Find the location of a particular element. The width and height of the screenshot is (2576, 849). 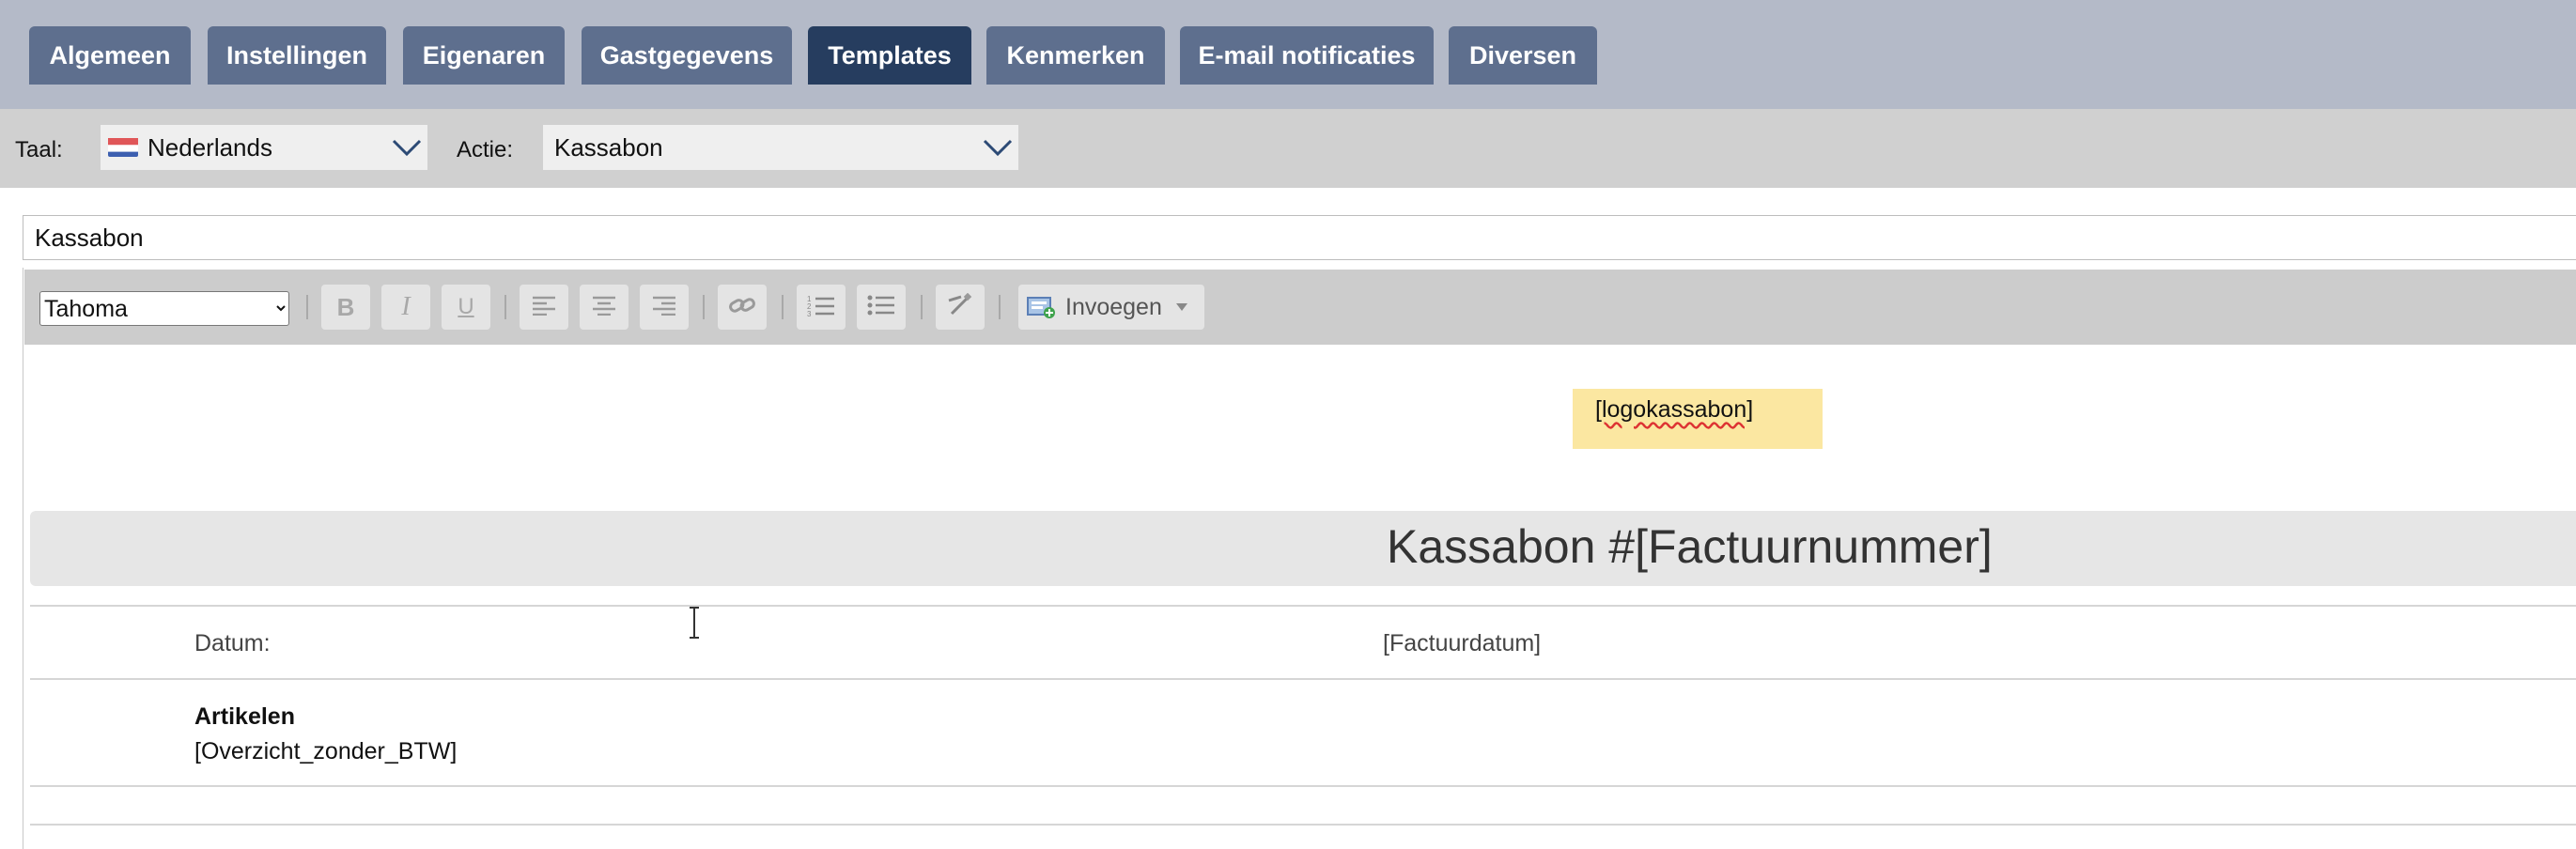

document-header-band is located at coordinates (1303, 548).